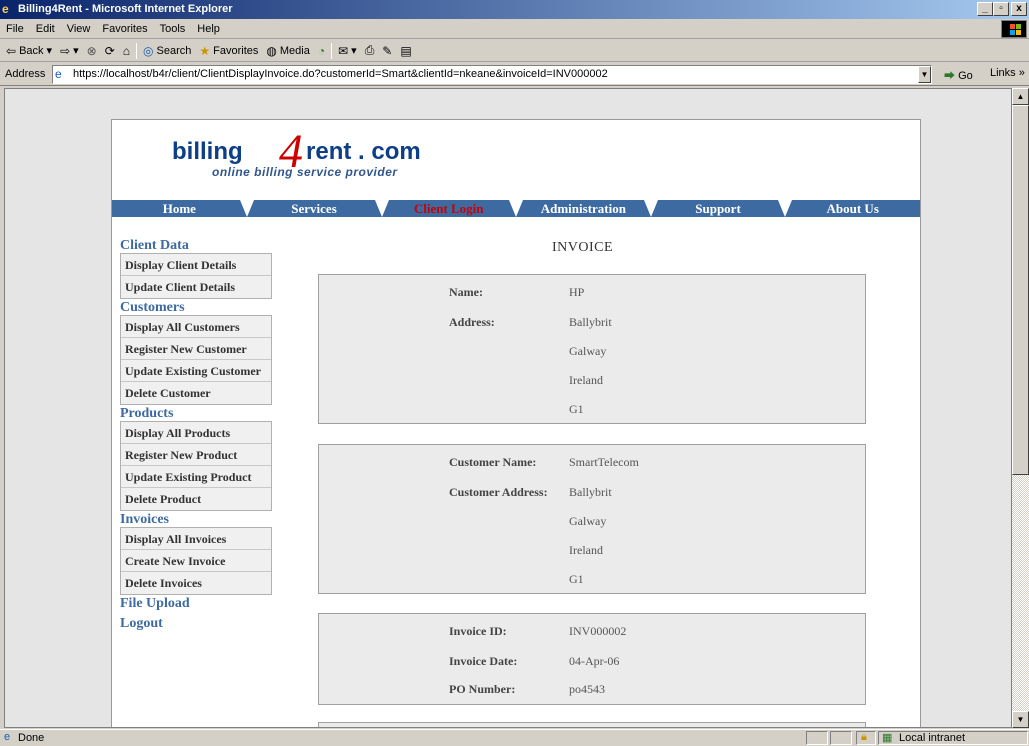  I want to click on minimize-button: _, so click(985, 9).